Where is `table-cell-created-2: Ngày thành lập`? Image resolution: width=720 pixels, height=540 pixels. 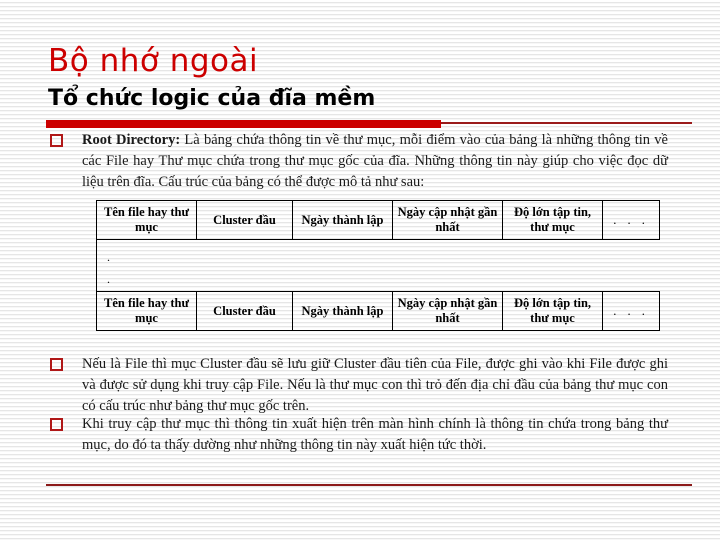 table-cell-created-2: Ngày thành lập is located at coordinates (342, 311).